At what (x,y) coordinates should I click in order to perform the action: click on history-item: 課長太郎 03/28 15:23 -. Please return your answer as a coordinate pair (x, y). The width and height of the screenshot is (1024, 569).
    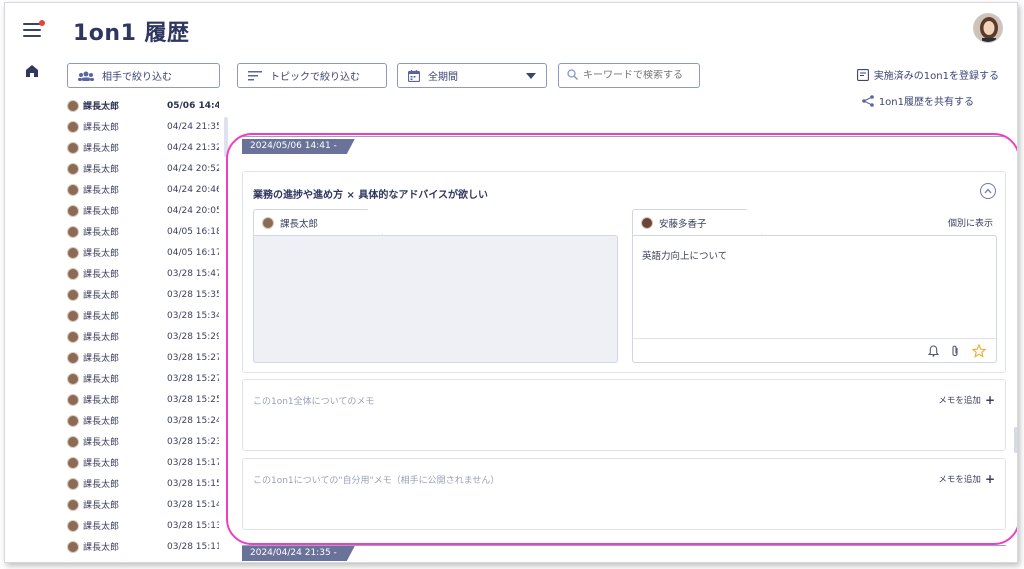
    Looking at the image, I should click on (143, 441).